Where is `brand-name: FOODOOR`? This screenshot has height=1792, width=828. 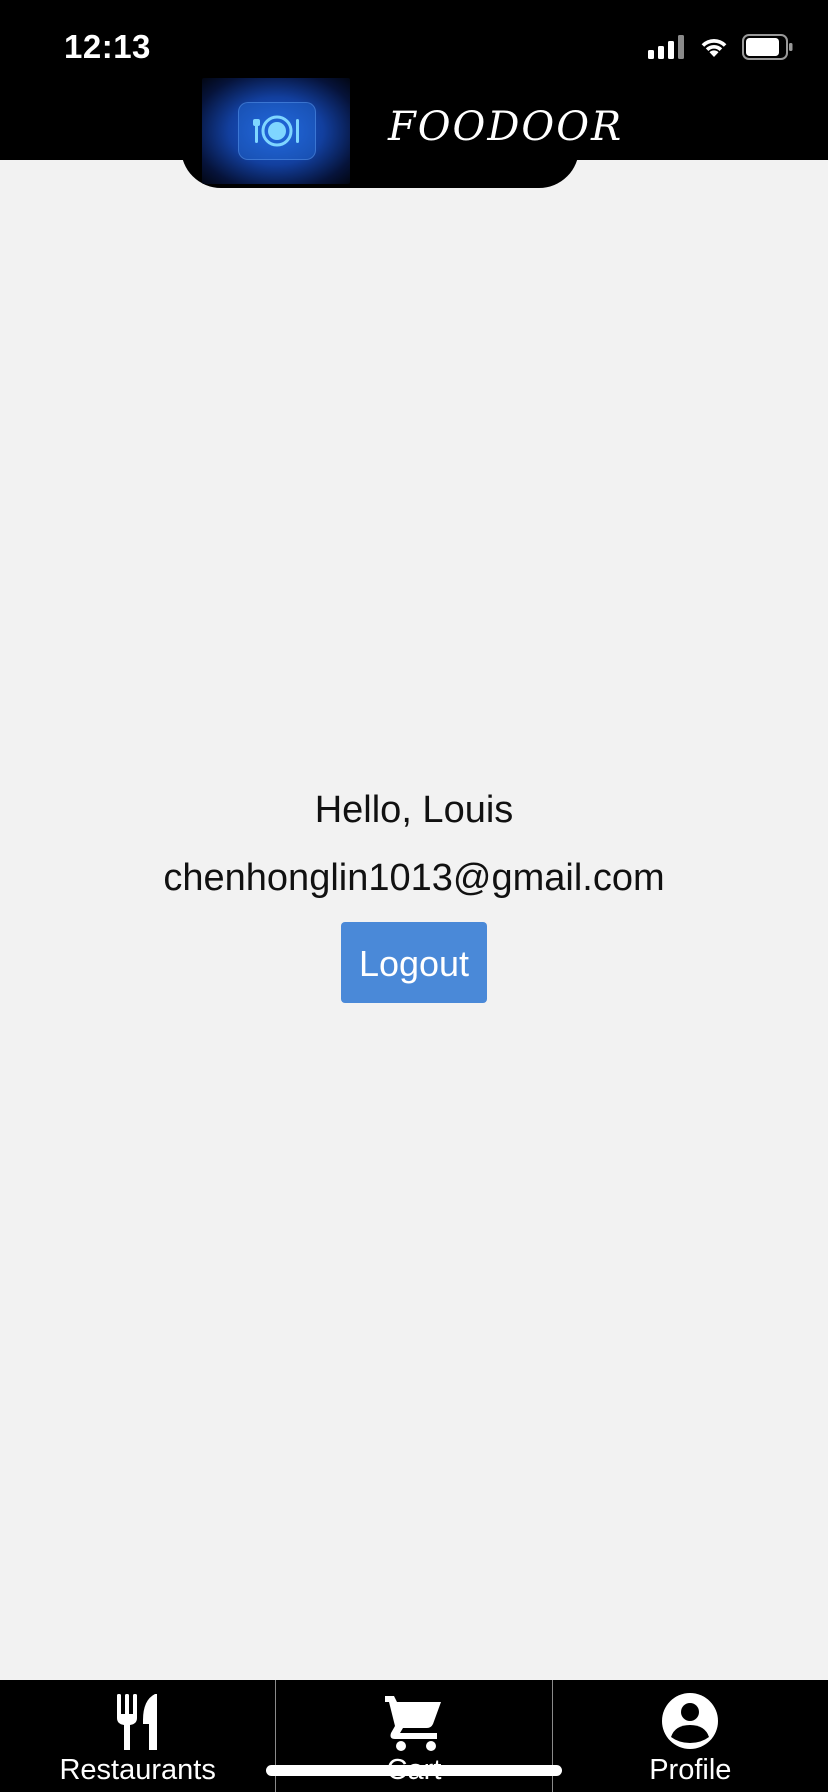 brand-name: FOODOOR is located at coordinates (506, 127).